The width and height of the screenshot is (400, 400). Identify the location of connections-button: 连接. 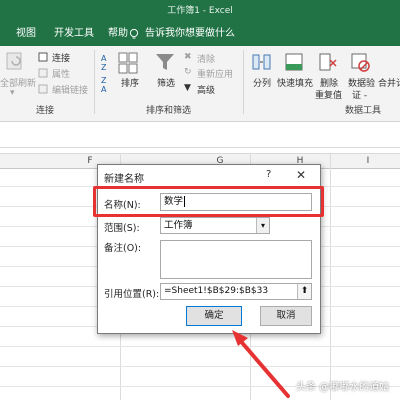
(61, 57).